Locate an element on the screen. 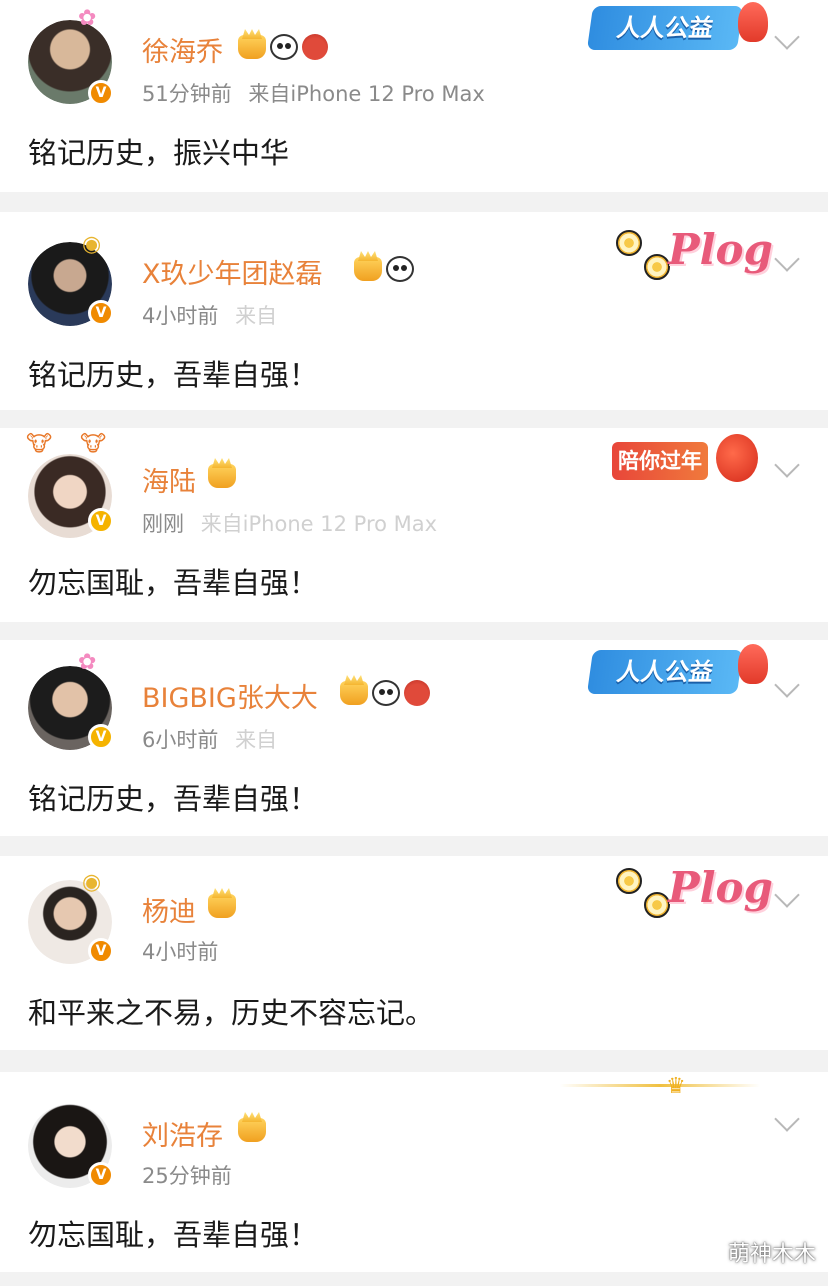 The image size is (828, 1286). timestamp: 刚刚 is located at coordinates (163, 524).